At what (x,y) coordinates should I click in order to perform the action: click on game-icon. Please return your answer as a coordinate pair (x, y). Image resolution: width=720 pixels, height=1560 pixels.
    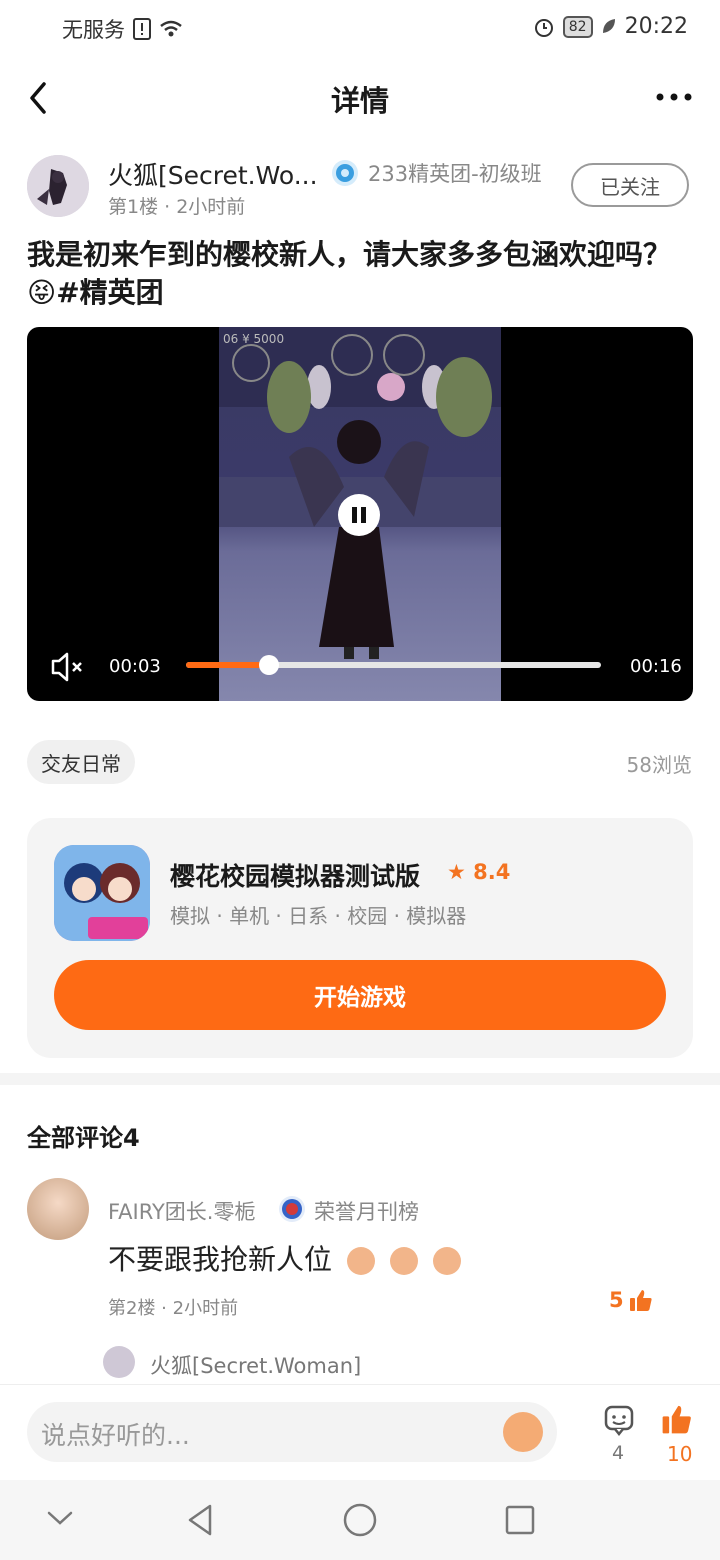
    Looking at the image, I should click on (102, 893).